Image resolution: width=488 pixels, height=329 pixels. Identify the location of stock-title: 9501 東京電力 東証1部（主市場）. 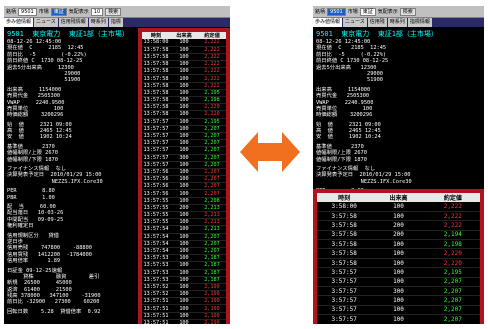
(377, 34).